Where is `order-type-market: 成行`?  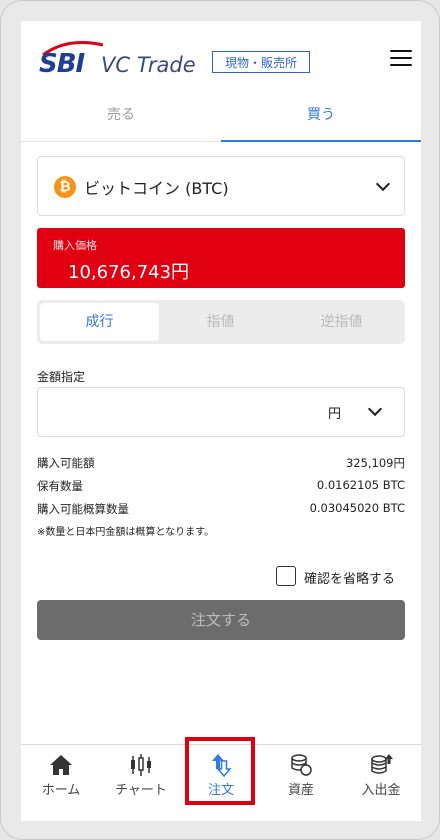
order-type-market: 成行 is located at coordinates (99, 322).